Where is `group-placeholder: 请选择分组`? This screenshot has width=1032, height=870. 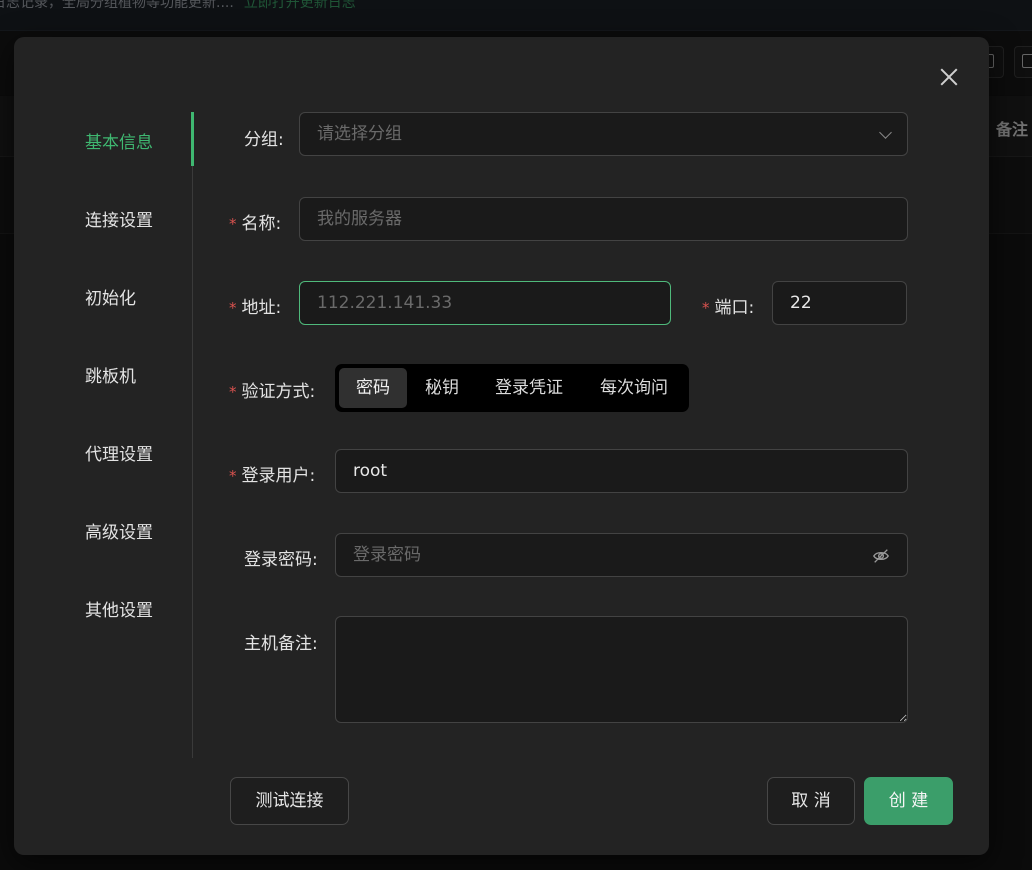
group-placeholder: 请选择分组 is located at coordinates (359, 134).